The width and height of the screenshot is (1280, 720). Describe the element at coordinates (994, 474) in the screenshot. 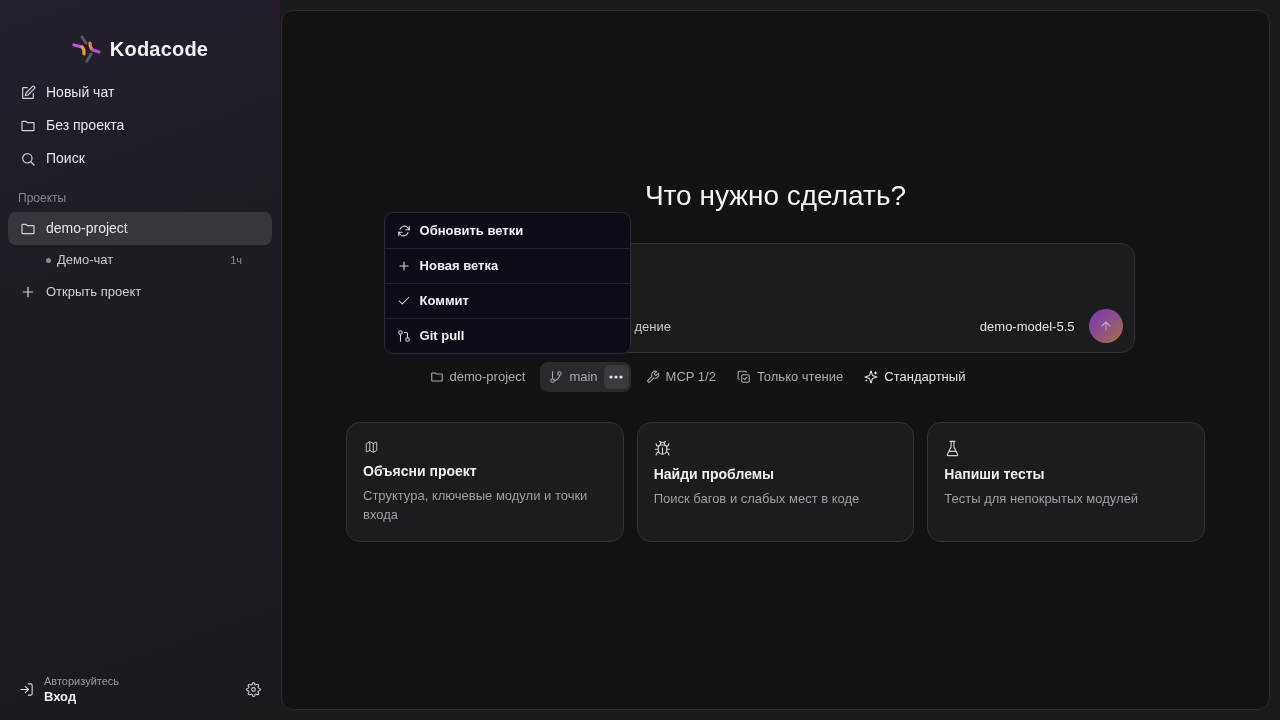

I see `card-title: Напиши тесты` at that location.